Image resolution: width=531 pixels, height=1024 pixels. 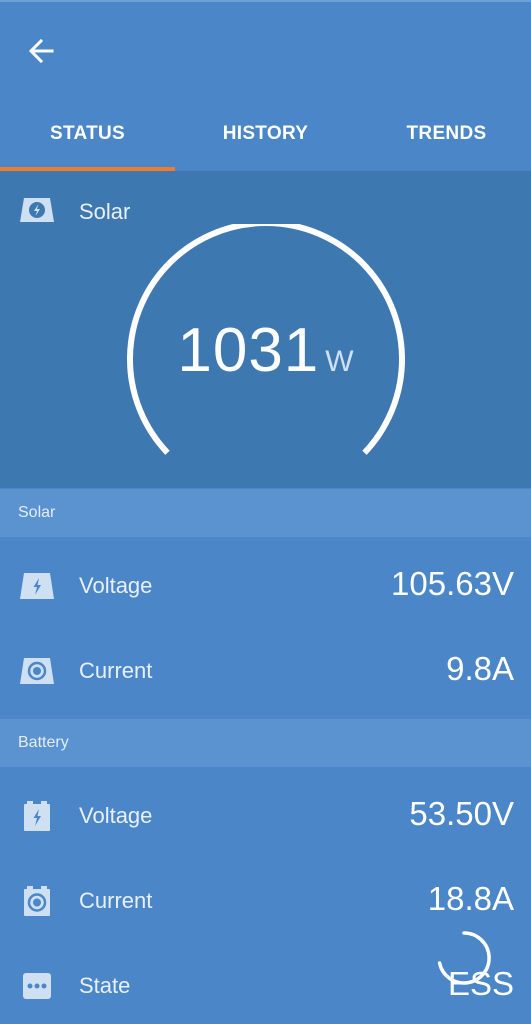 What do you see at coordinates (37, 816) in the screenshot?
I see `battery-voltage-icon` at bounding box center [37, 816].